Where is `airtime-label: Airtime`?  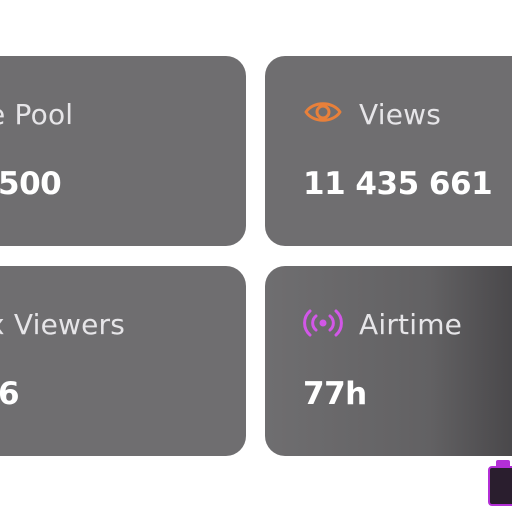 airtime-label: Airtime is located at coordinates (411, 324).